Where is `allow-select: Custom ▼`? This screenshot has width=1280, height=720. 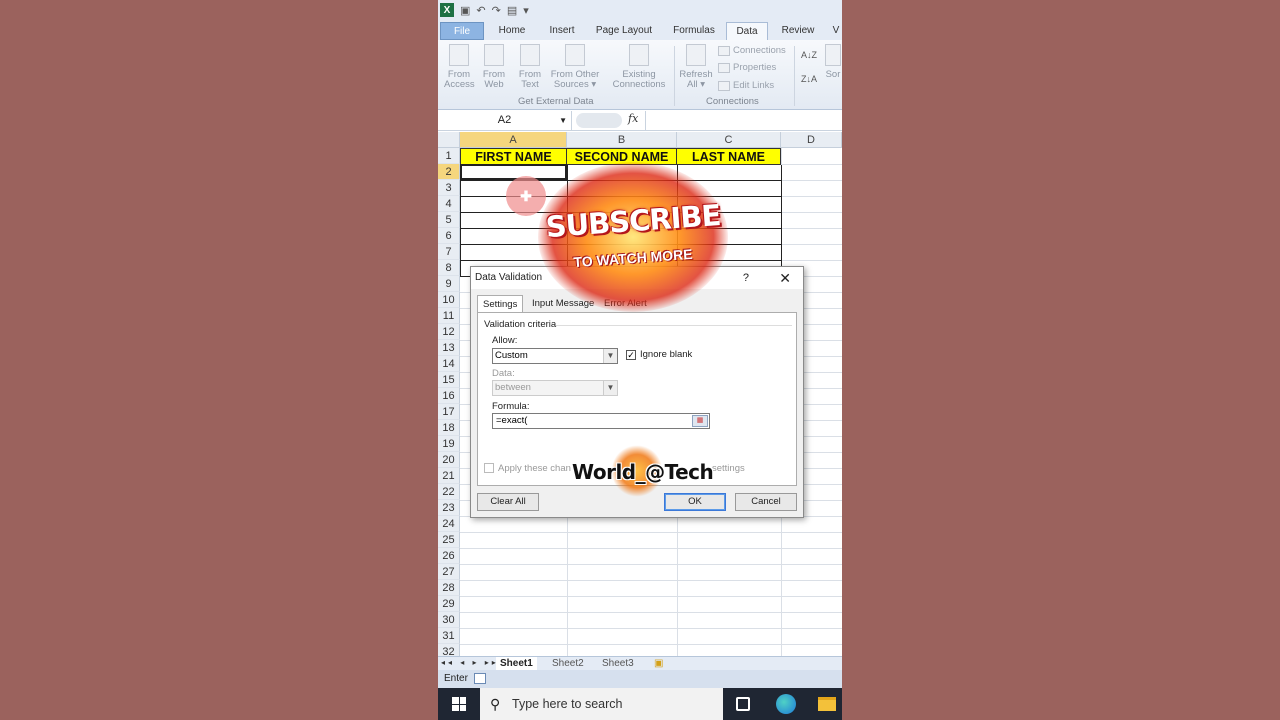 allow-select: Custom ▼ is located at coordinates (555, 356).